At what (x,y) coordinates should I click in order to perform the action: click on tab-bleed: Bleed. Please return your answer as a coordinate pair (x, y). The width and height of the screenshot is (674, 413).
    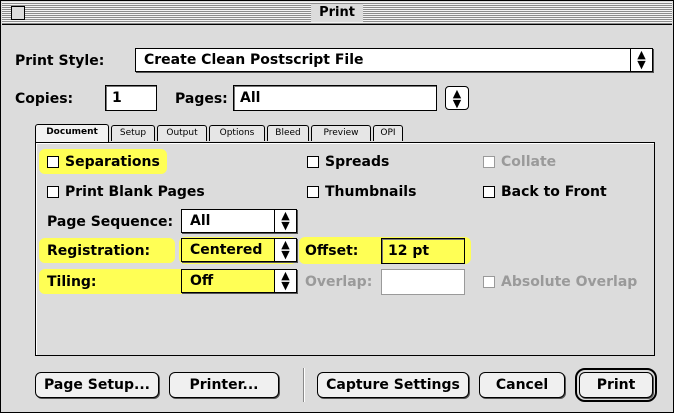
    Looking at the image, I should click on (288, 133).